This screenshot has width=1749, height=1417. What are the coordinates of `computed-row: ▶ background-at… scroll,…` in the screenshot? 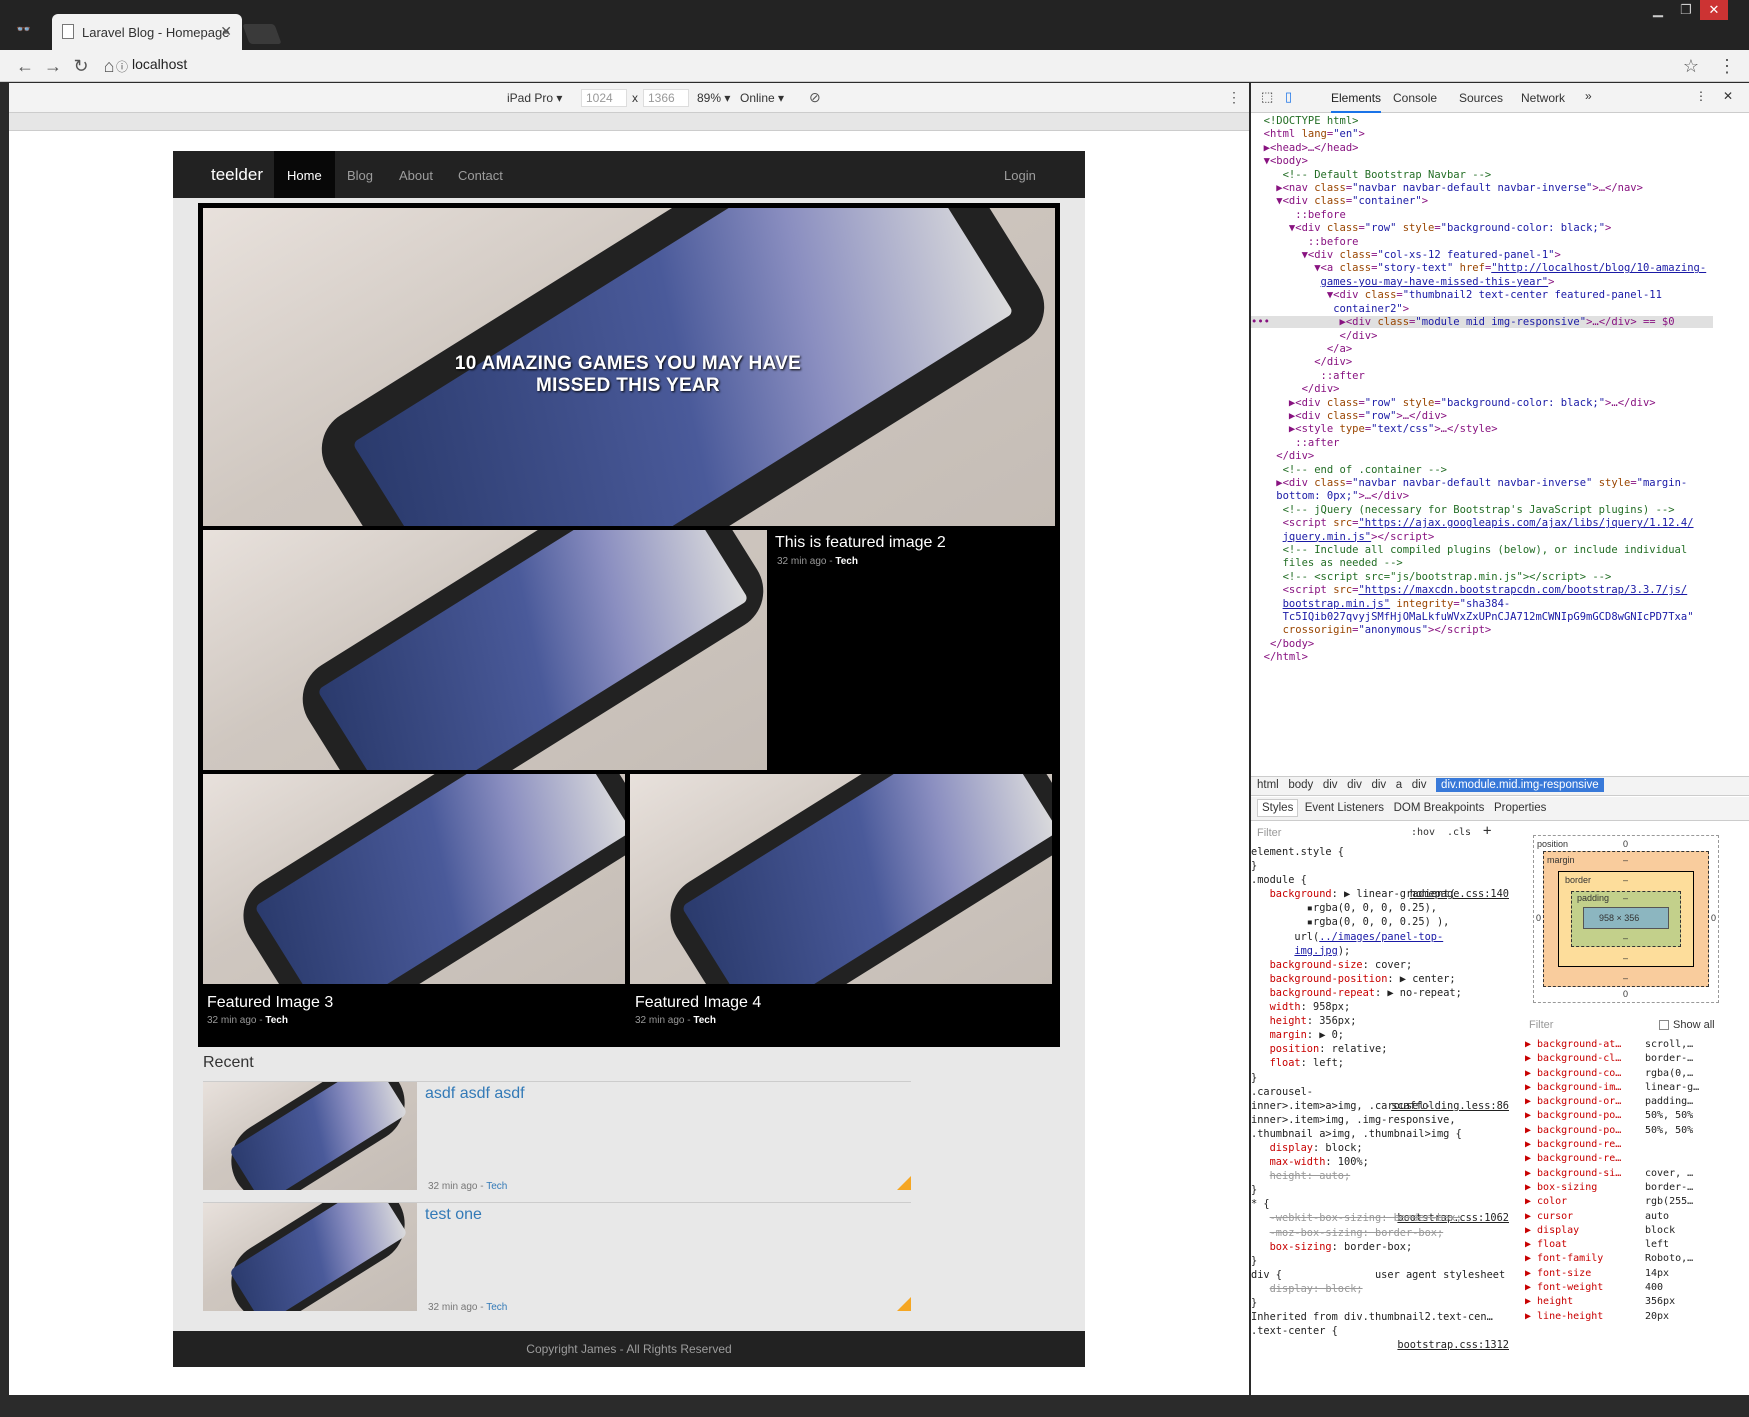 It's located at (1637, 1045).